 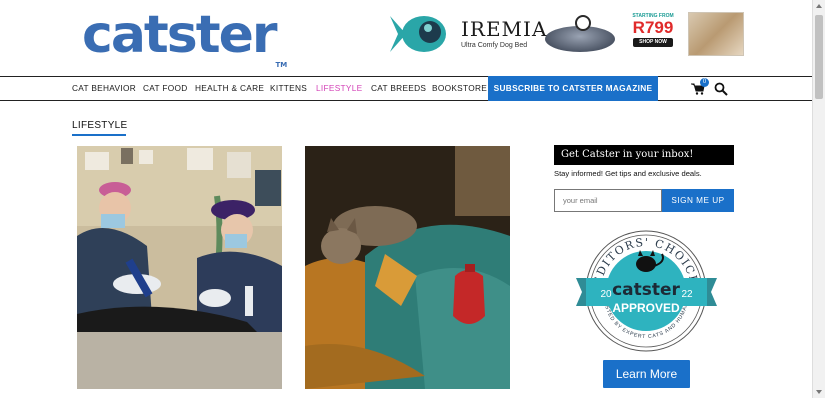 I want to click on cart-count-badge: 0, so click(x=704, y=82).